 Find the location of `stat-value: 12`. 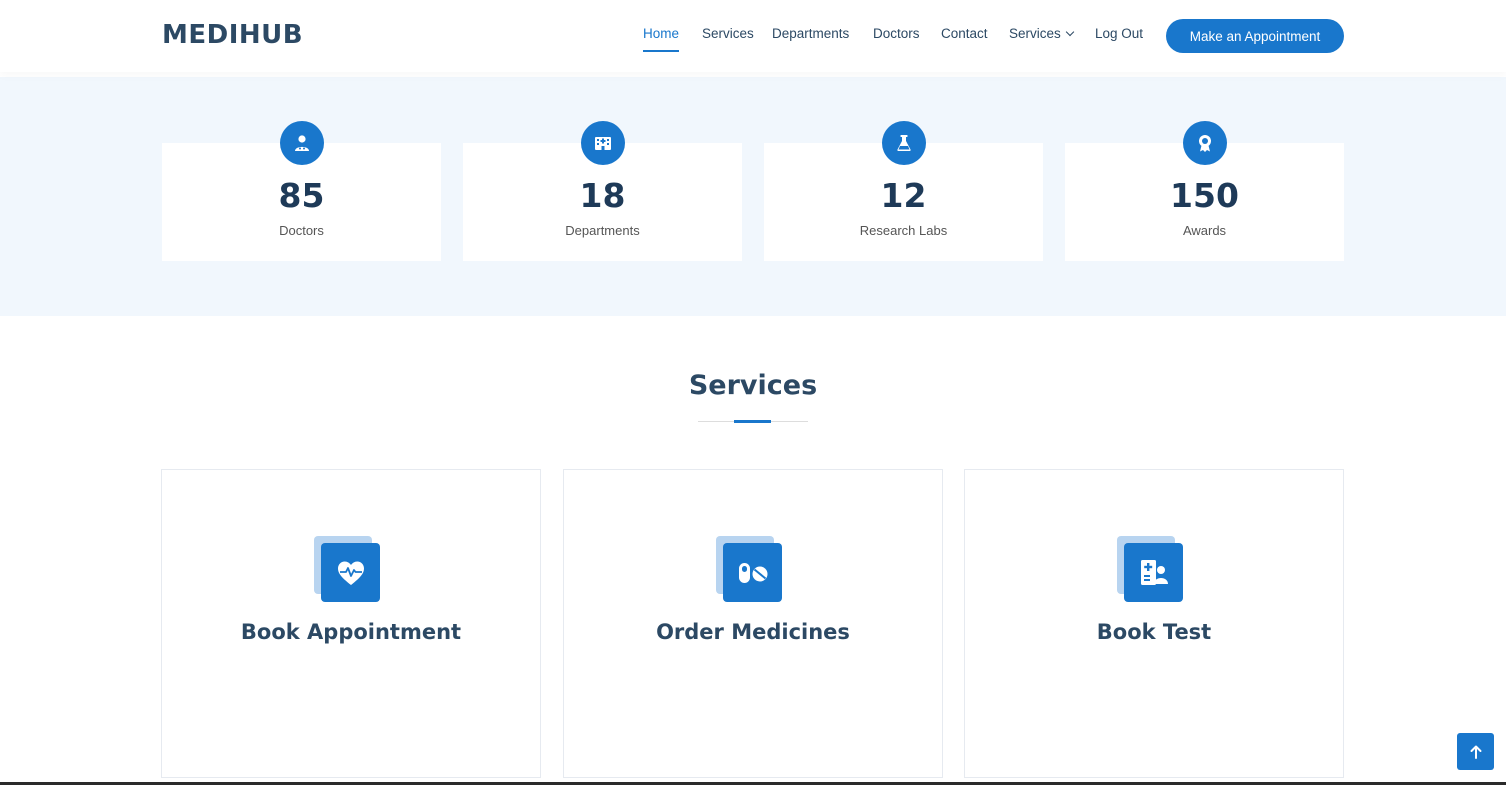

stat-value: 12 is located at coordinates (903, 195).